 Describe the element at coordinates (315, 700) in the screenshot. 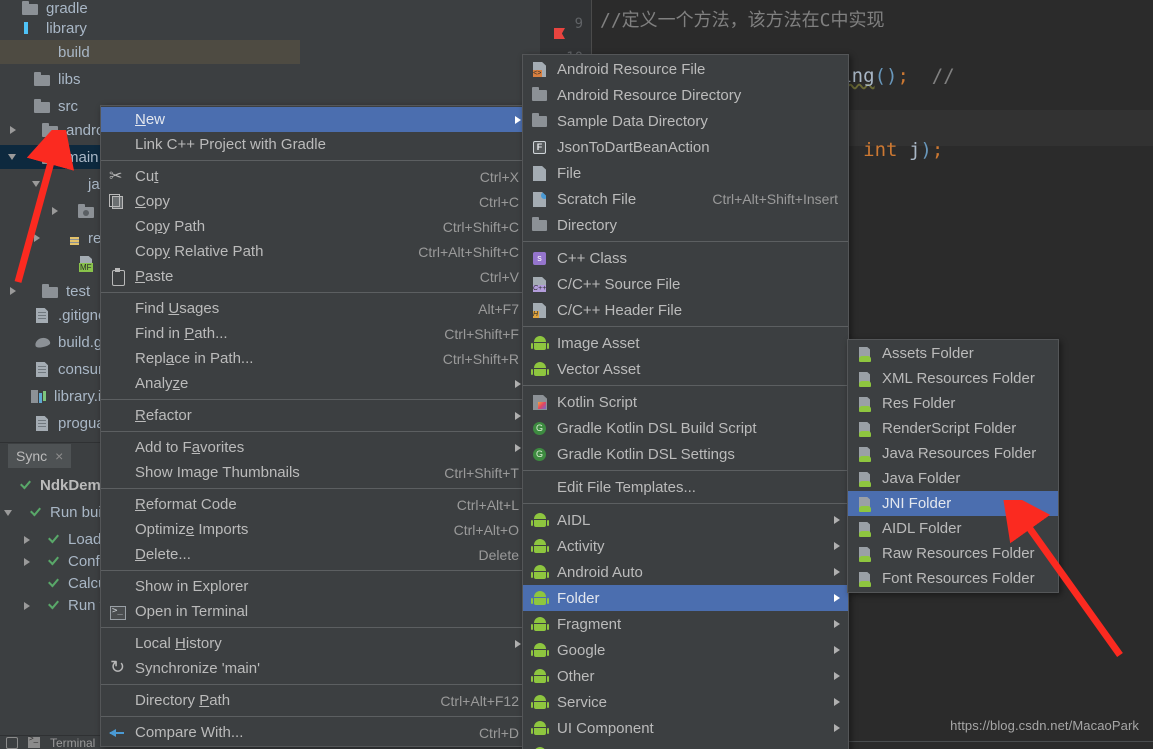

I see `menu-item-directory-path: Directory Path Ctrl+Alt+F12` at that location.